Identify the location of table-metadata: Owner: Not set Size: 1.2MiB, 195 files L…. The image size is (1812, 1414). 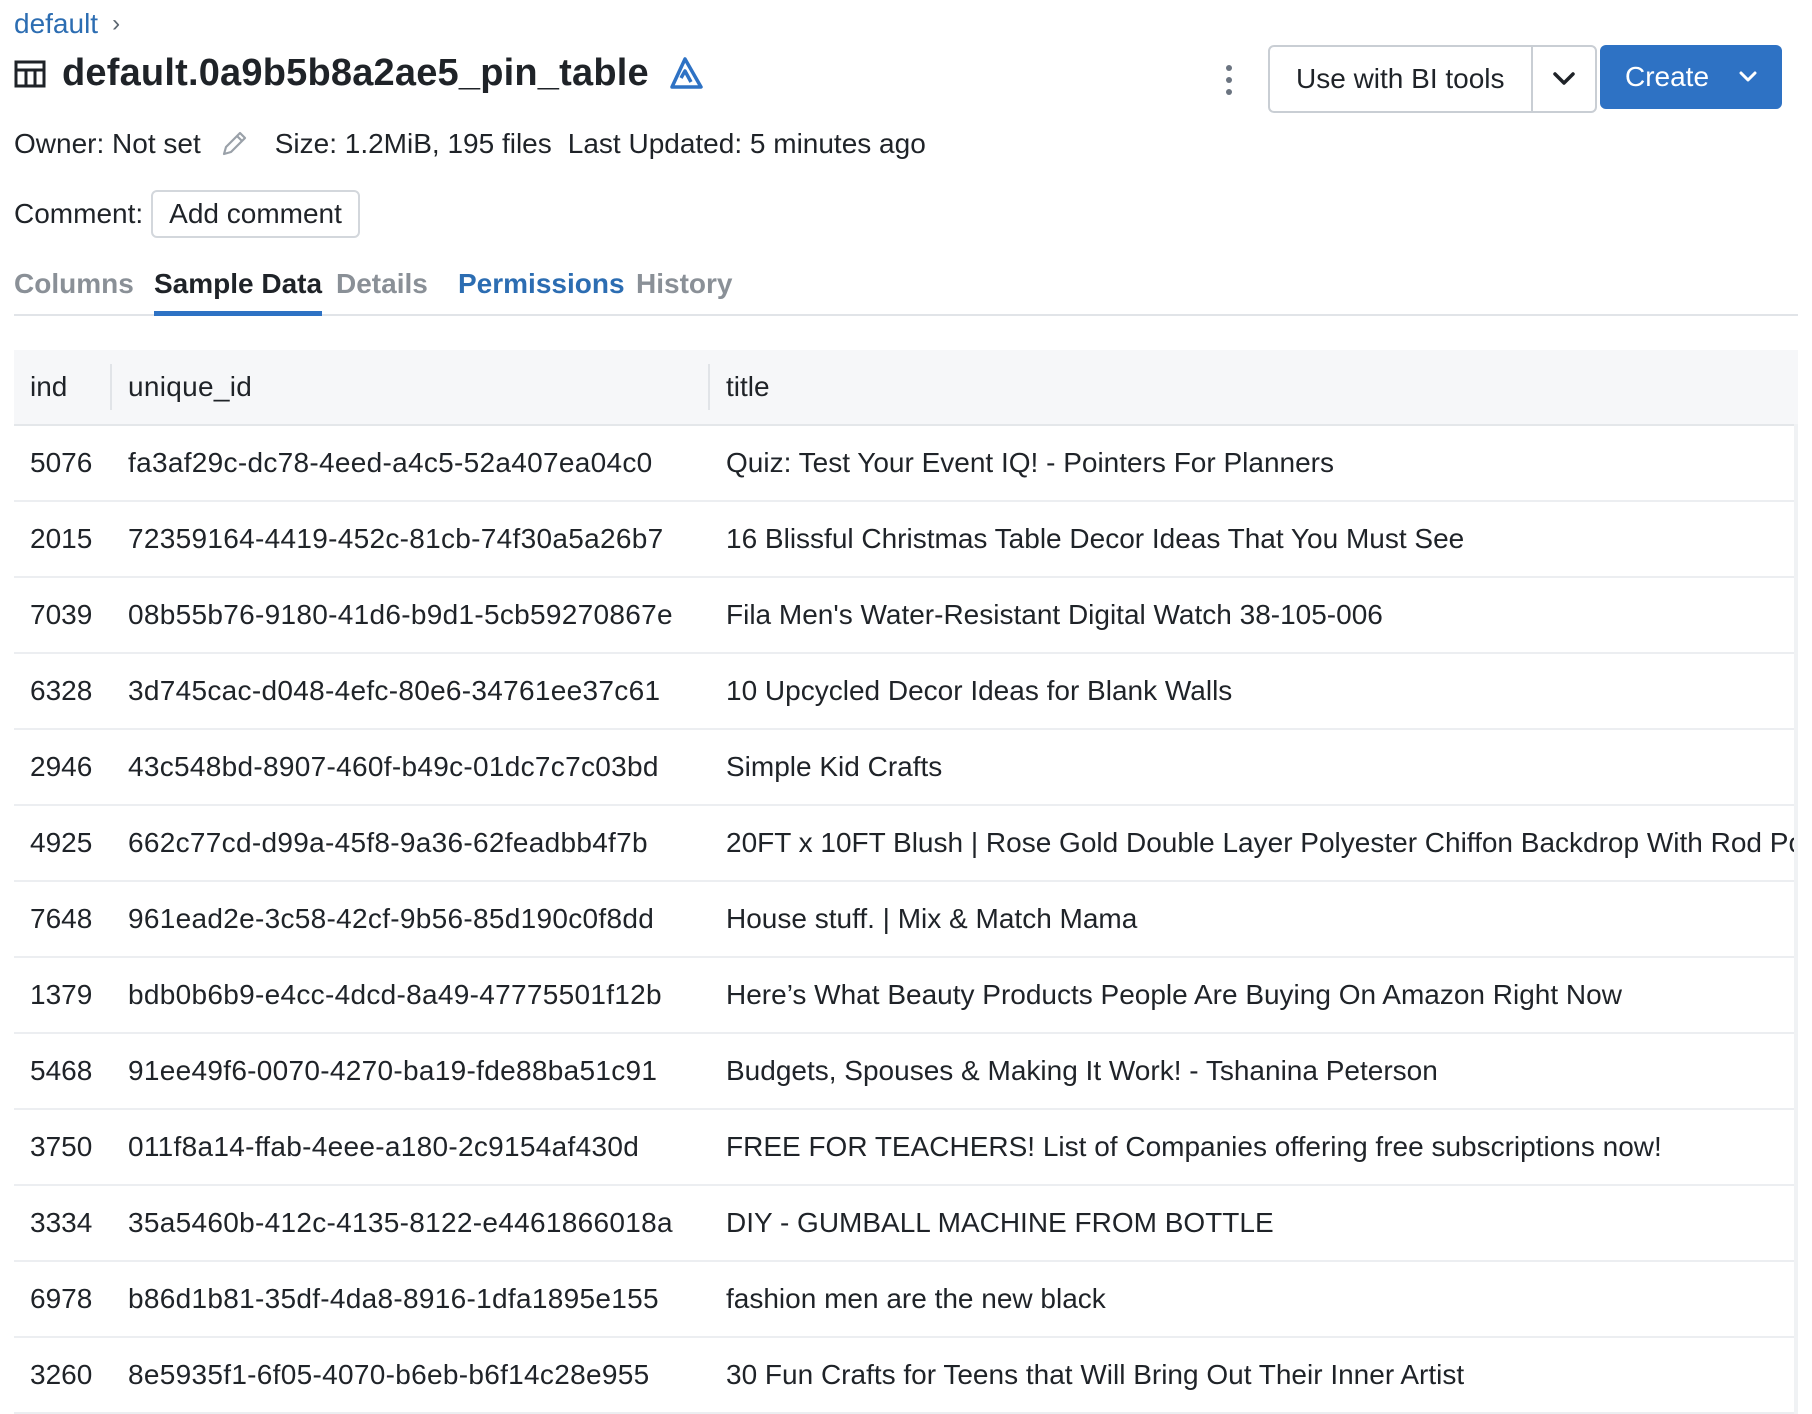
(470, 144).